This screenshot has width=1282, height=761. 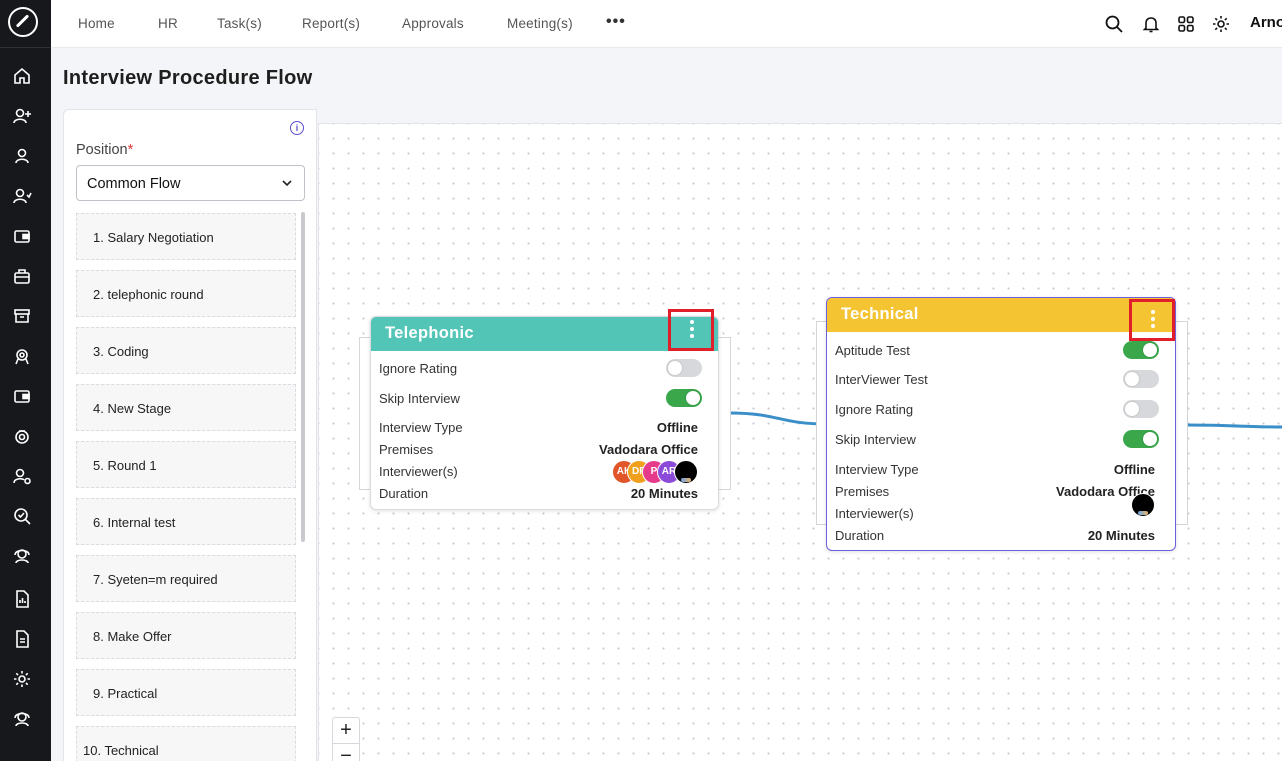 I want to click on stage-item: 6. Internal test, so click(x=186, y=521).